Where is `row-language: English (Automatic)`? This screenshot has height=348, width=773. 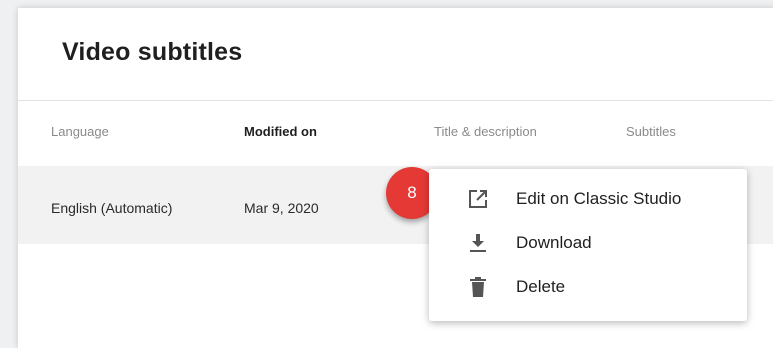
row-language: English (Automatic) is located at coordinates (112, 208).